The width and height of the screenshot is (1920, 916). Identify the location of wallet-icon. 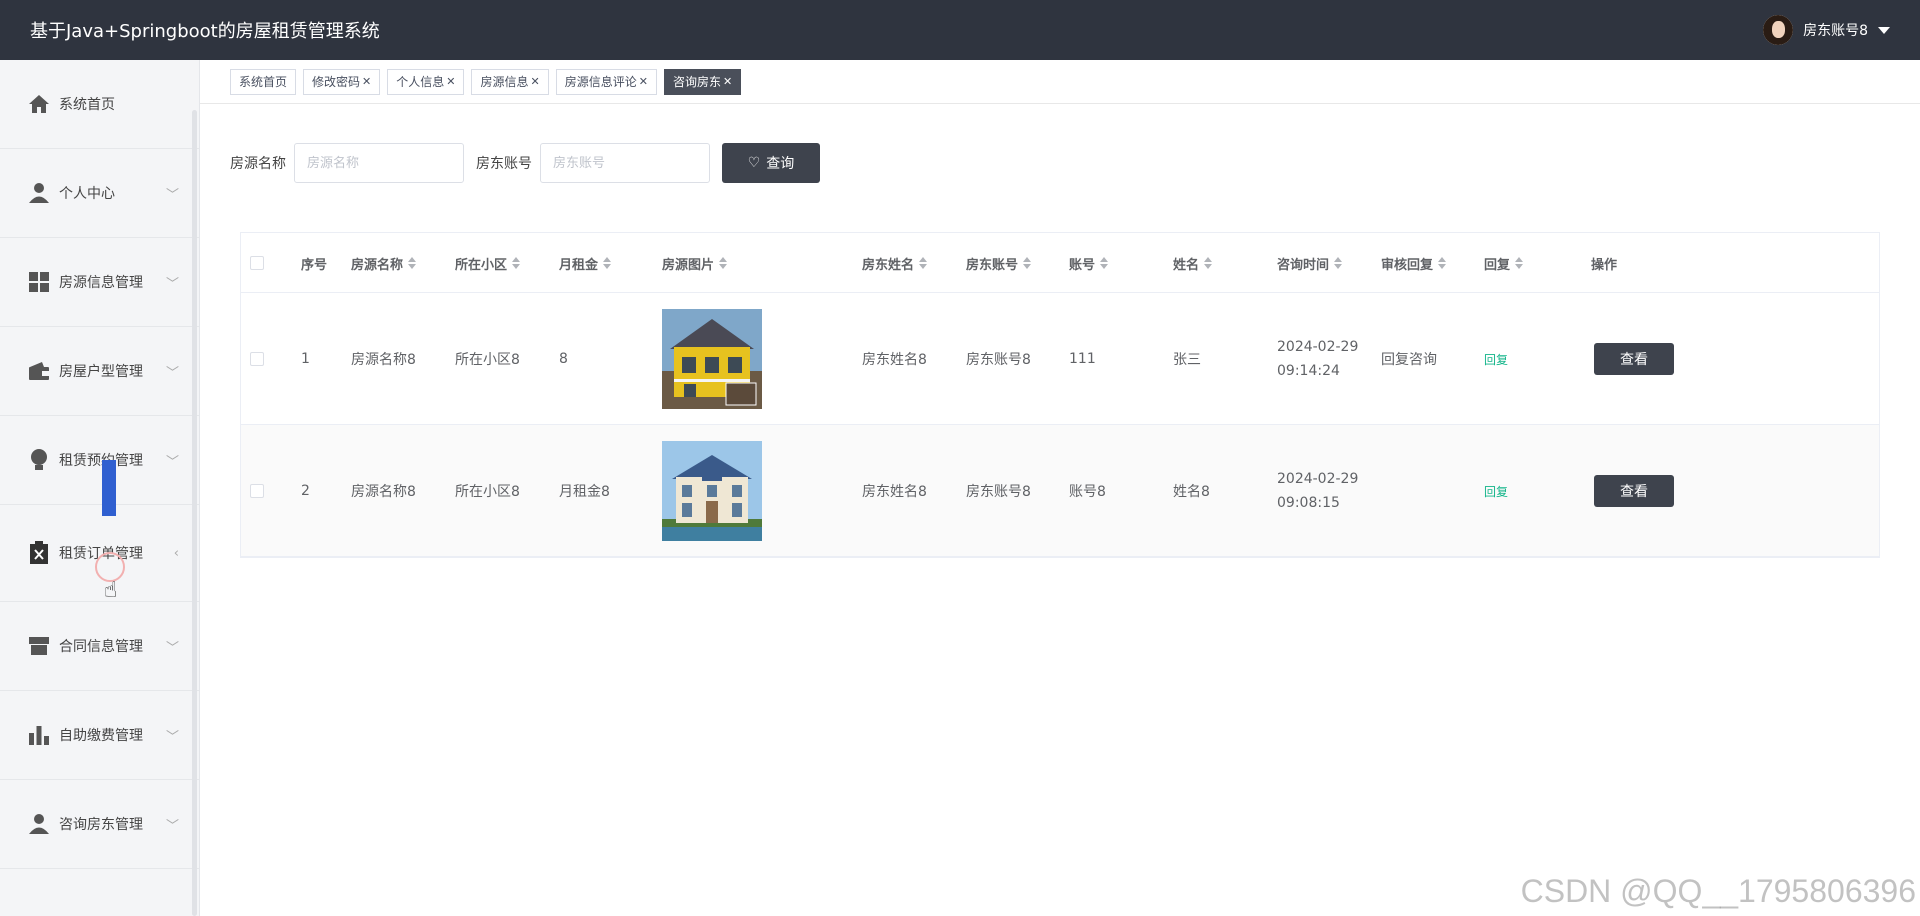
(39, 371).